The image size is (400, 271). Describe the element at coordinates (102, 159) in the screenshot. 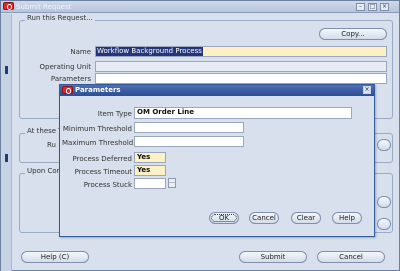

I see `process-deferred-label: Process Deferred` at that location.